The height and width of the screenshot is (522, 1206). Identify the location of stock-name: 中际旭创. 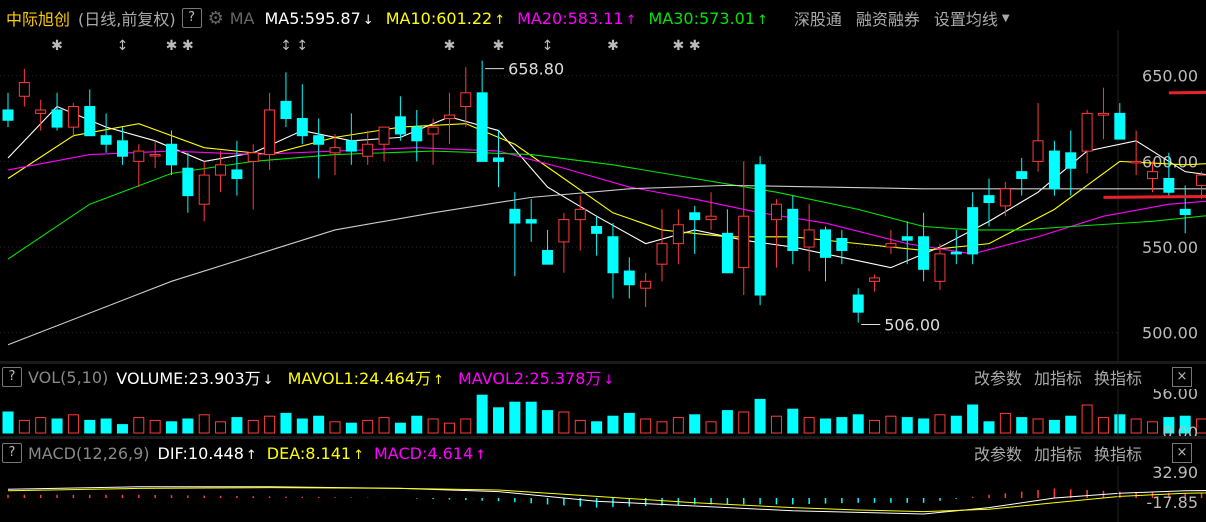
(38, 18).